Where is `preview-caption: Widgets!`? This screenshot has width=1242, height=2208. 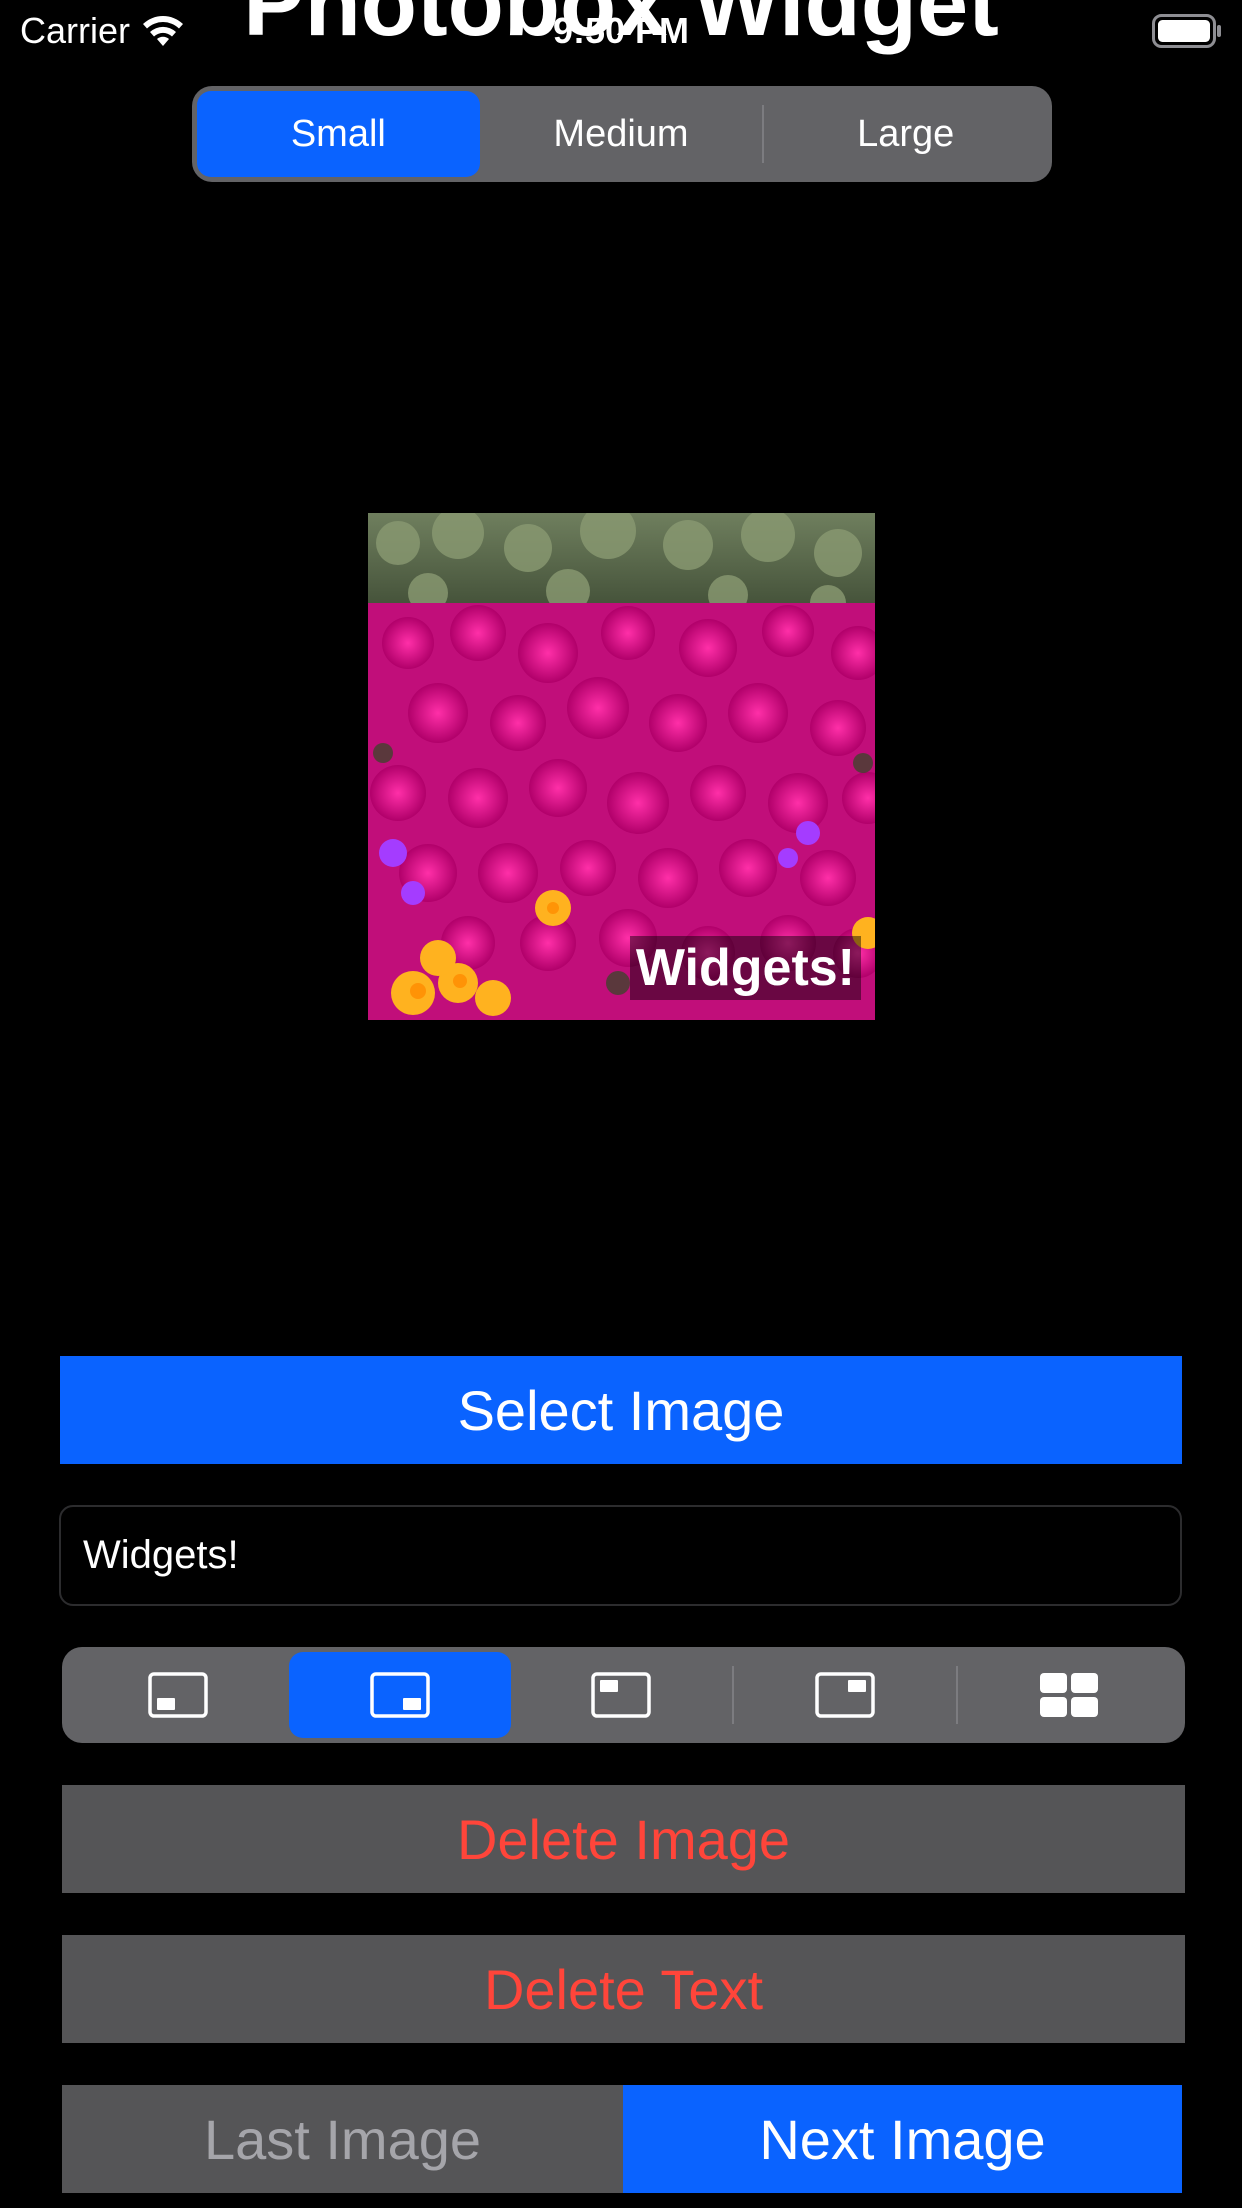
preview-caption: Widgets! is located at coordinates (745, 968).